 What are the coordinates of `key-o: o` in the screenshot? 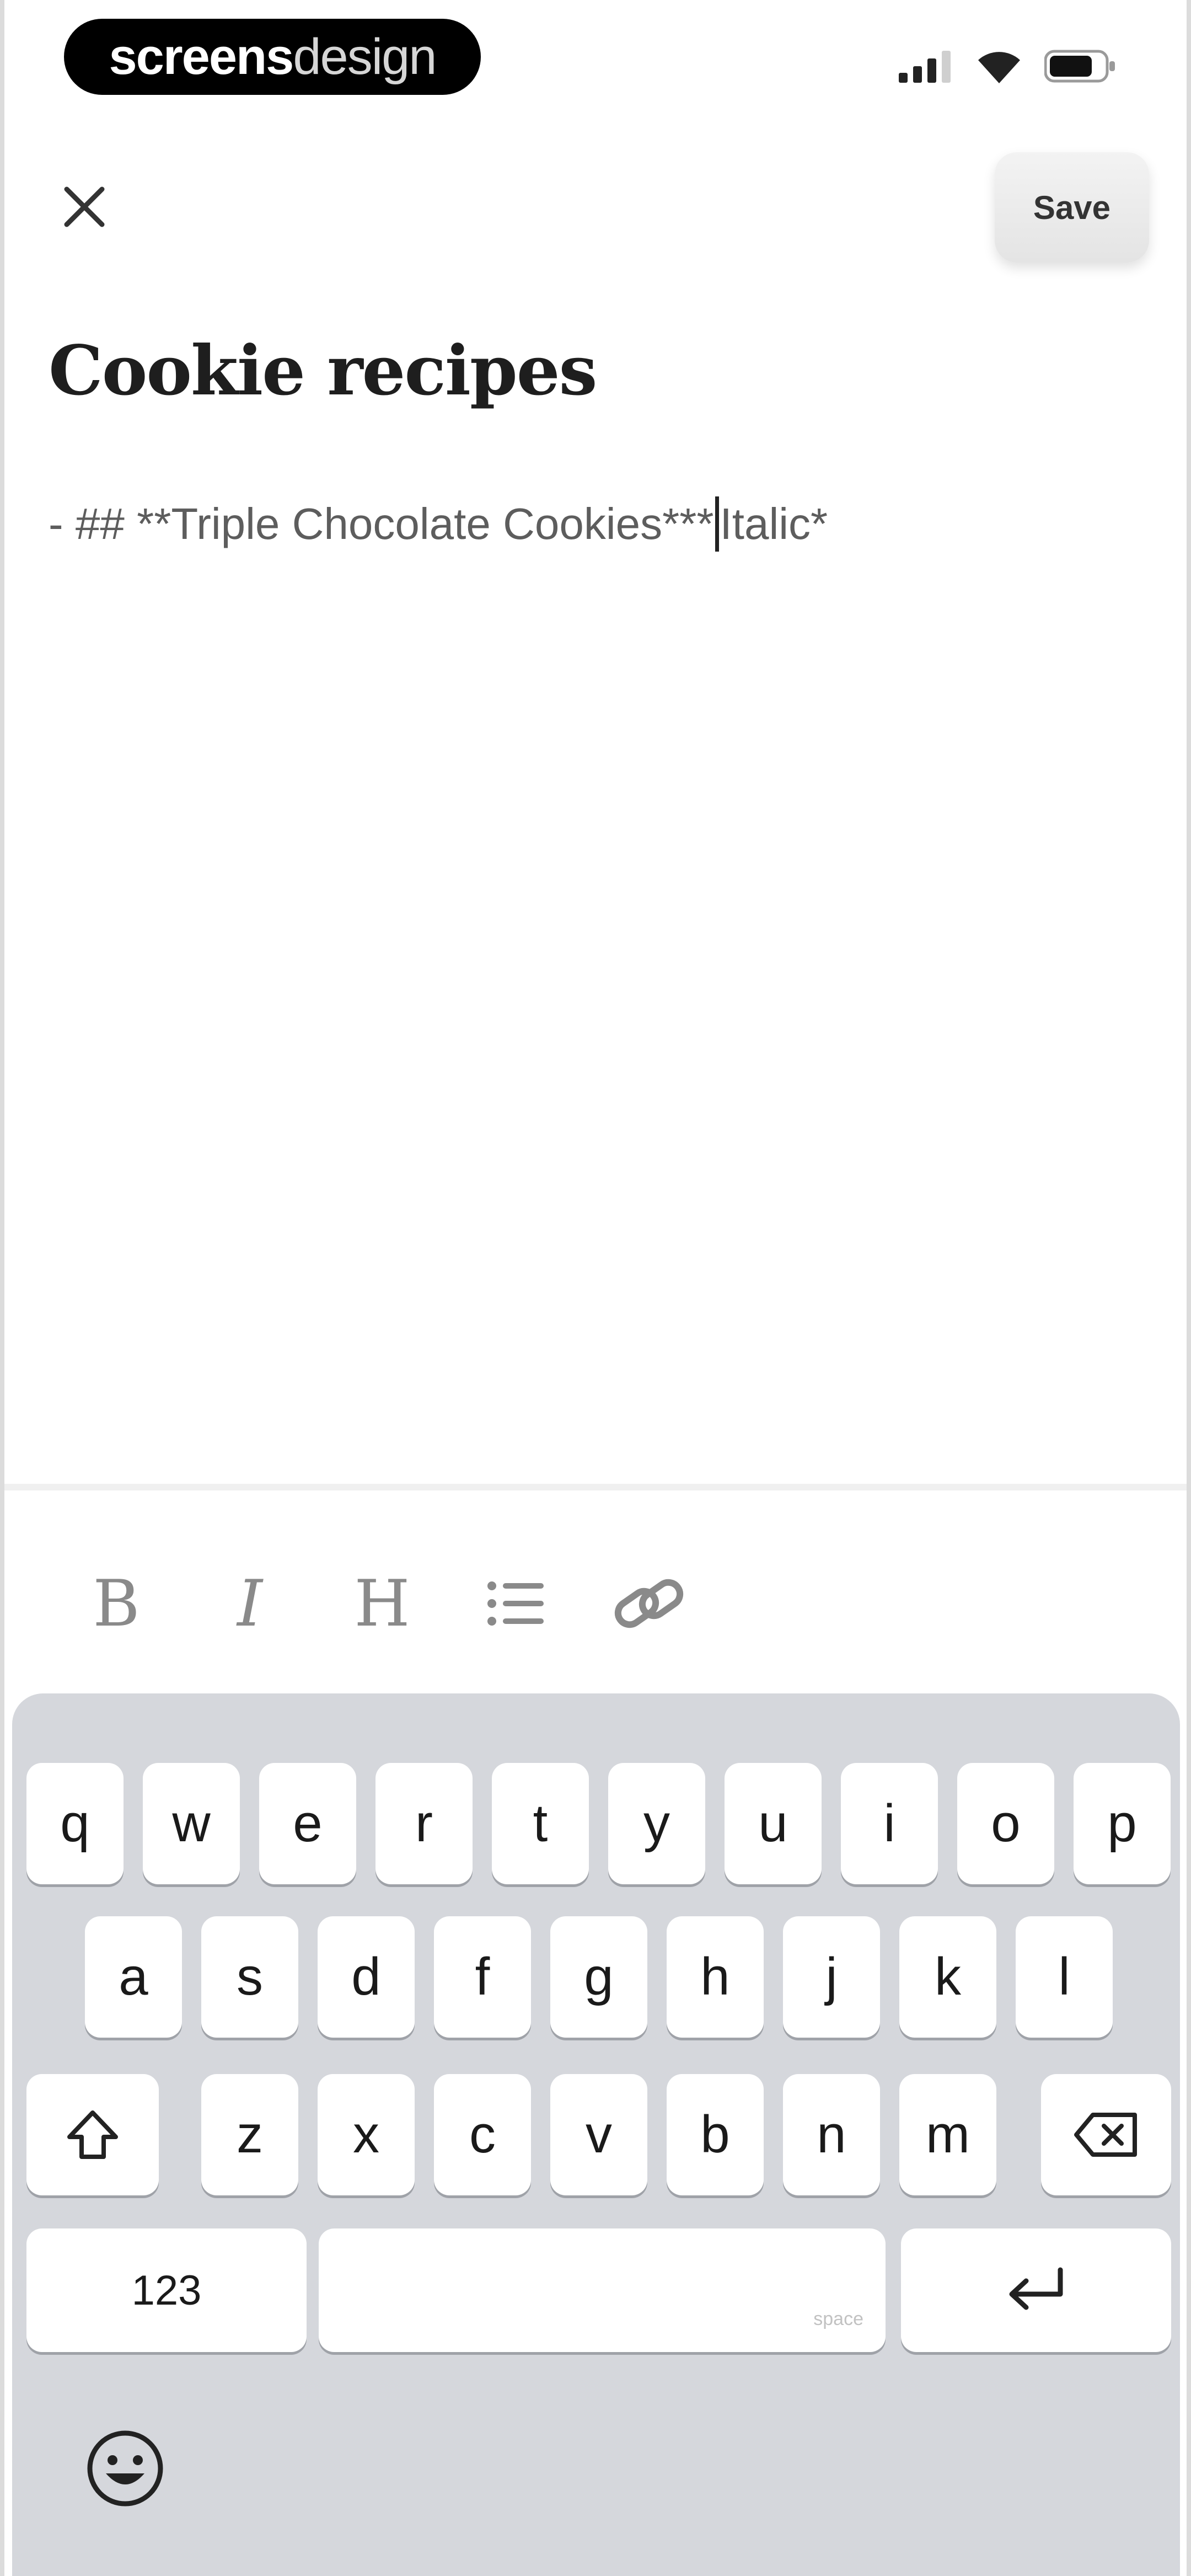 It's located at (1006, 1823).